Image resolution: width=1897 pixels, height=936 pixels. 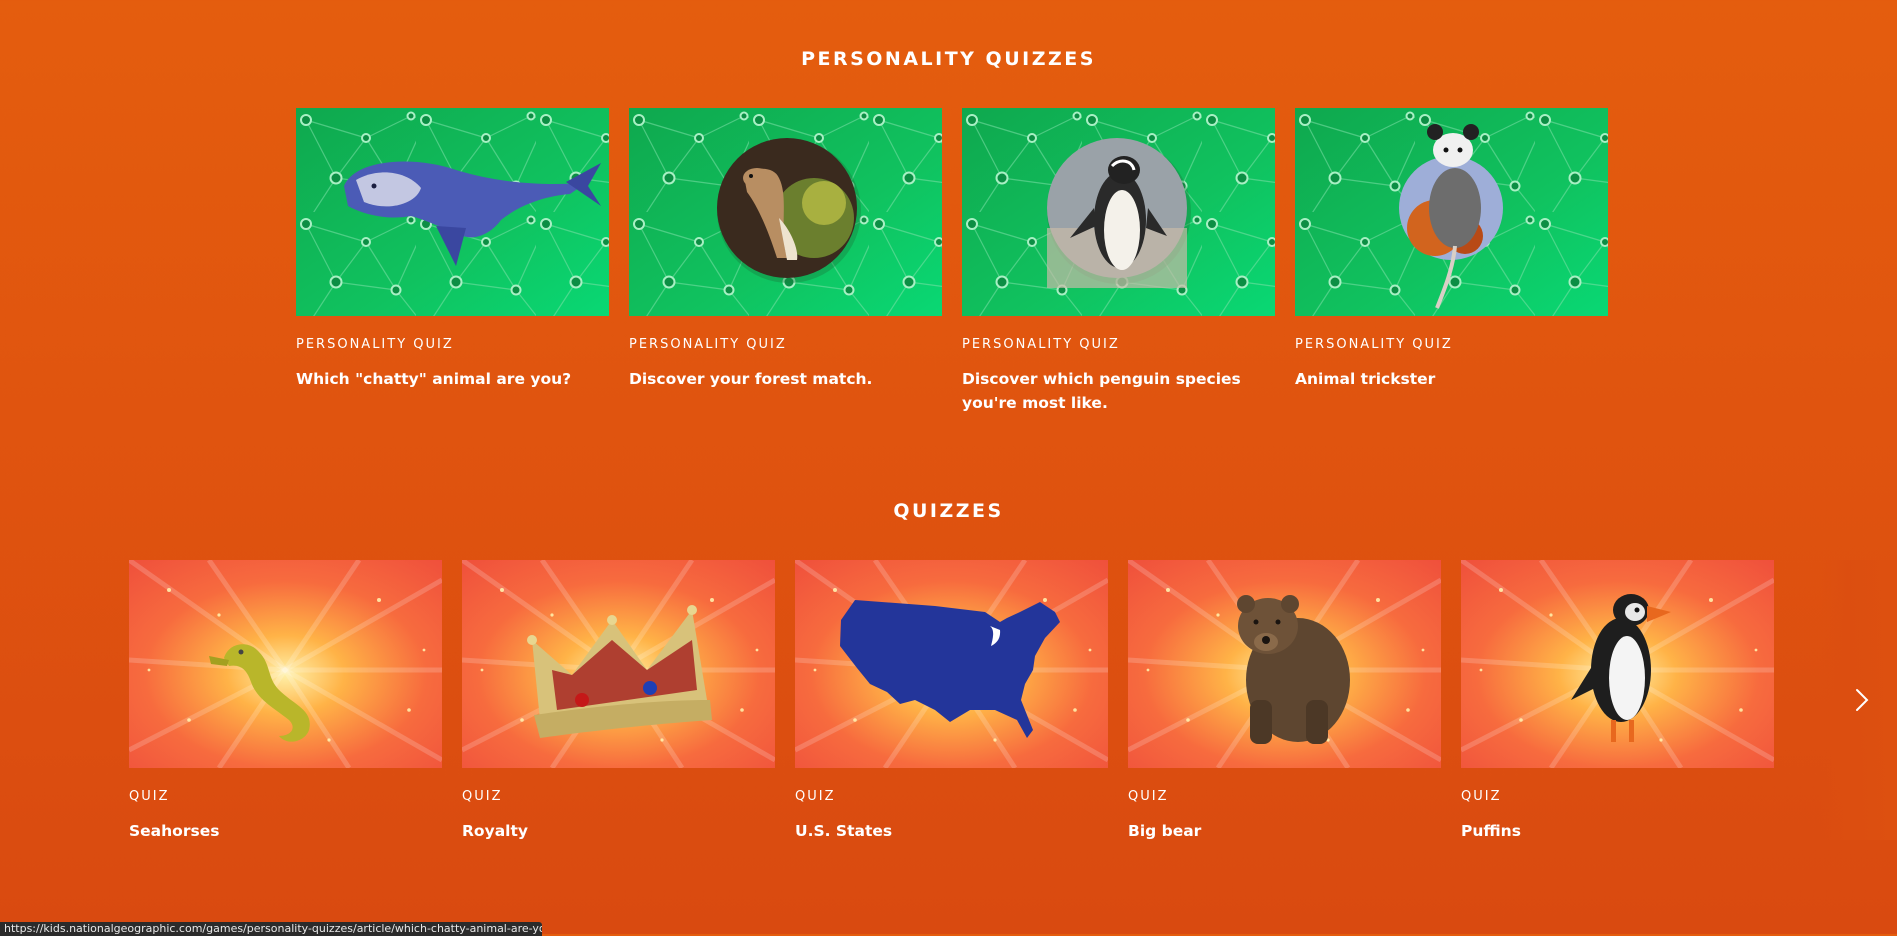 What do you see at coordinates (1278, 831) in the screenshot?
I see `card-title: Big bear` at bounding box center [1278, 831].